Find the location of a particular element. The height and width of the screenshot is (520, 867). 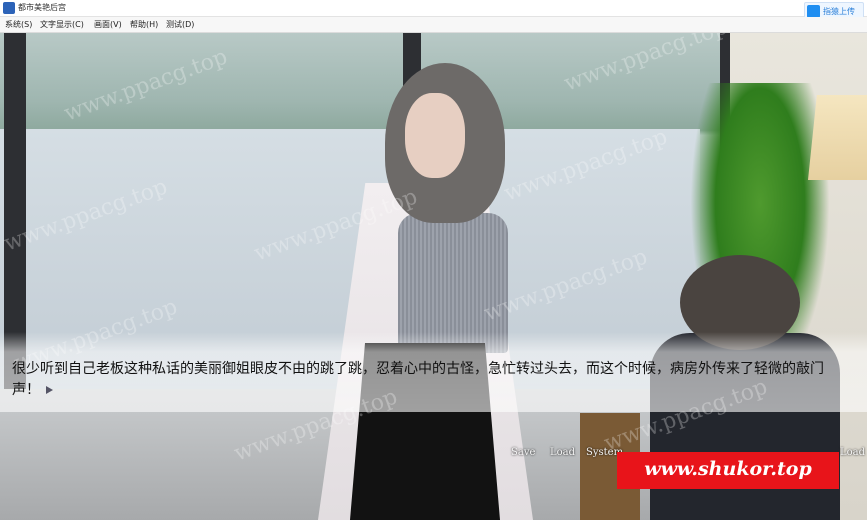

title-bar: 都市美艳后宫 指猿上传 is located at coordinates (433, 10).